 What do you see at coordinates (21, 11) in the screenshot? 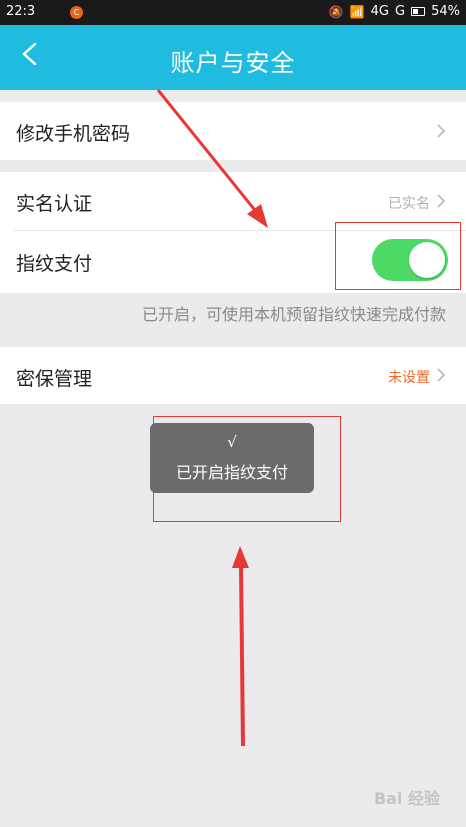
I see `status-time: 22:3` at bounding box center [21, 11].